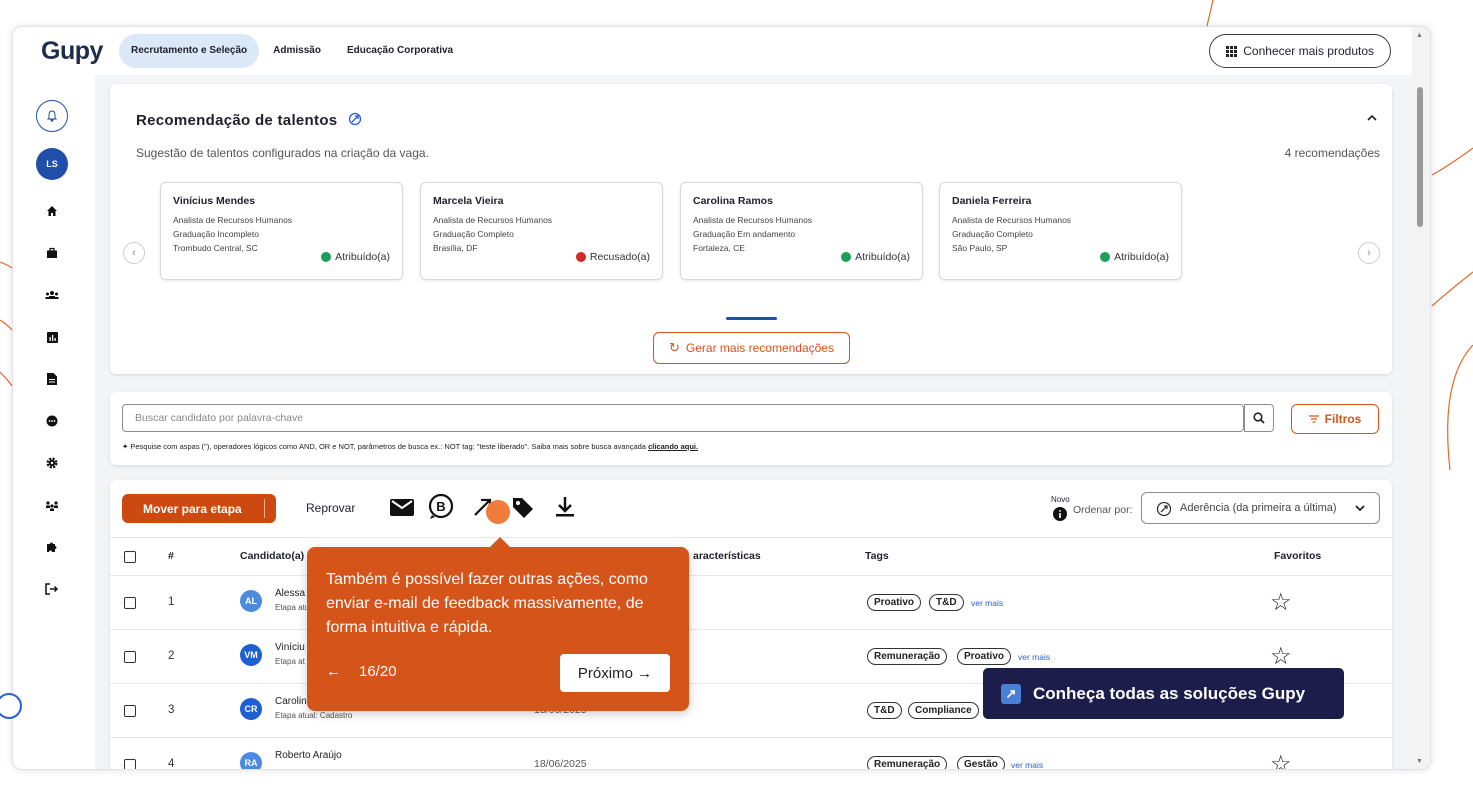 This screenshot has width=1473, height=801. What do you see at coordinates (1420, 157) in the screenshot?
I see `scrollbar-thumb` at bounding box center [1420, 157].